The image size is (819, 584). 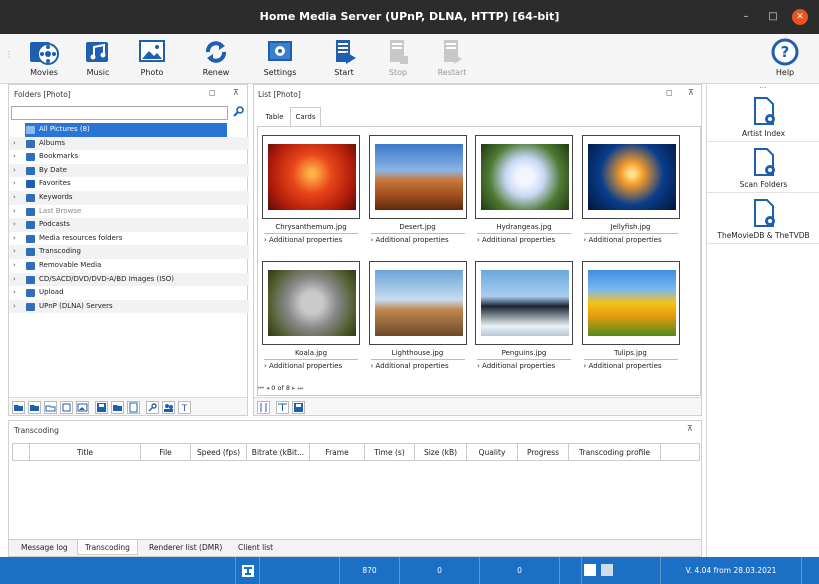 I want to click on photo-card: Chrysanthemum.jpg › Additional properties, so click(x=313, y=194).